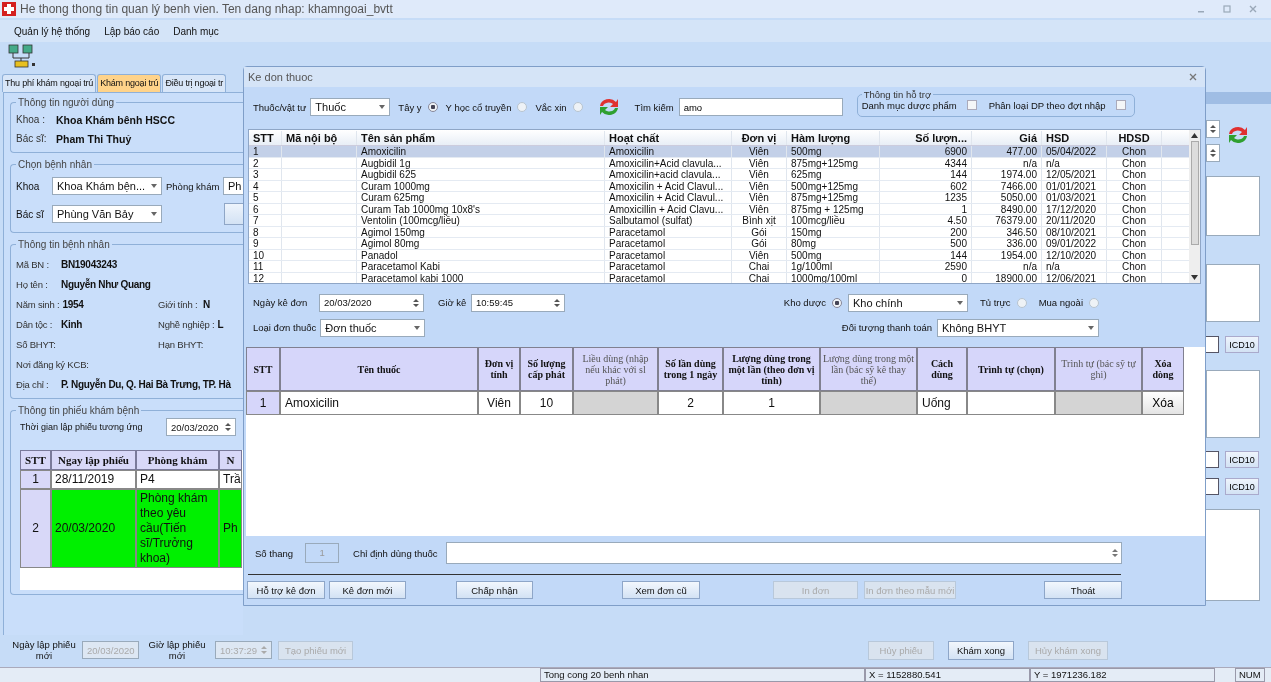 This screenshot has height=682, width=1271. I want to click on button, so click(233, 214).